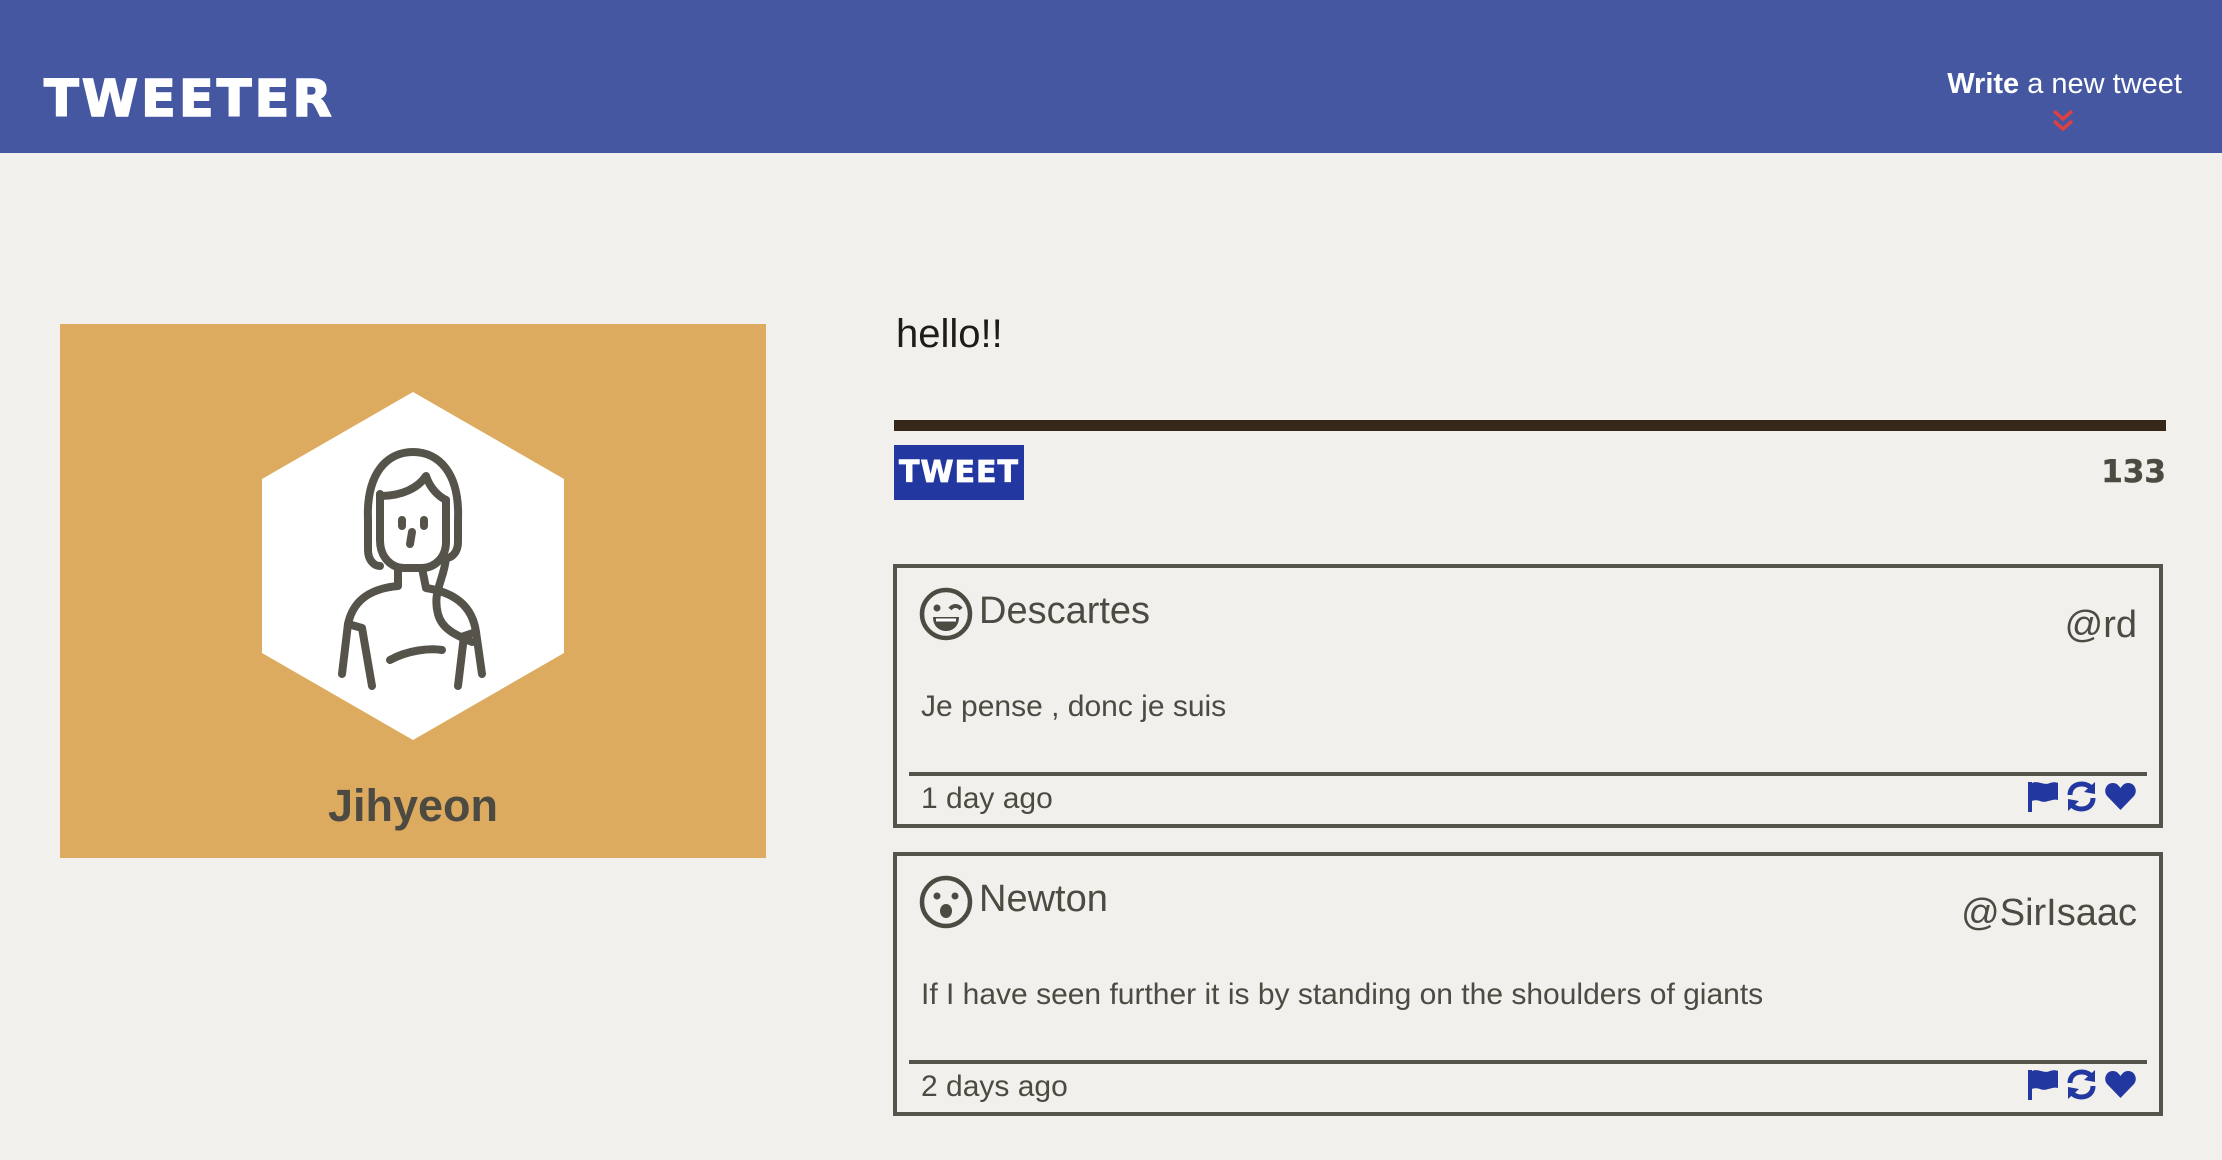  I want to click on write-new-tweet-link: Write a new tweet, so click(2064, 100).